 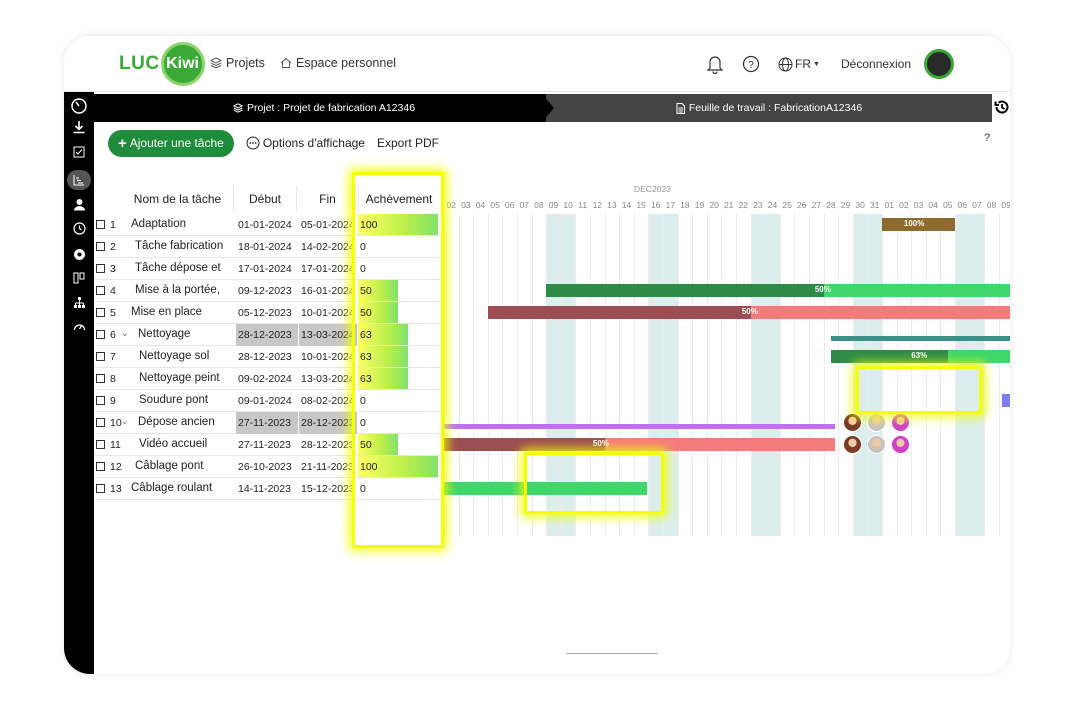 I want to click on display-options-button: Options d'affichage, so click(x=305, y=143).